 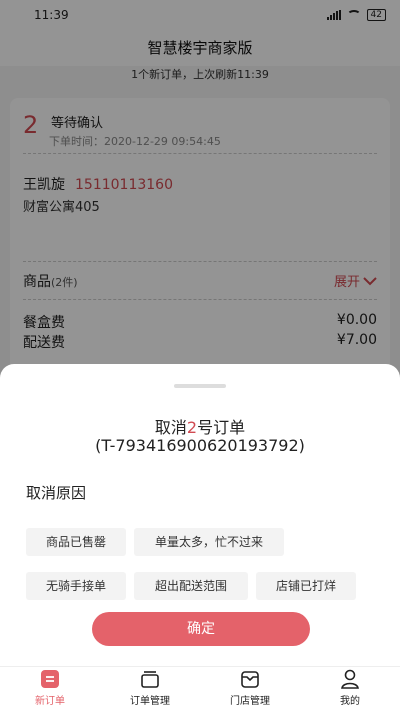 I want to click on reason-option: 单量太多，忙不过来, so click(x=209, y=542).